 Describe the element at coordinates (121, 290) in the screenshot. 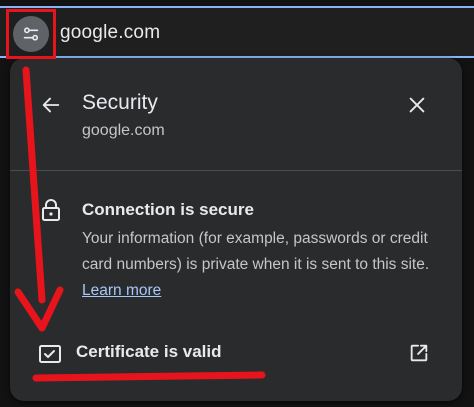

I see `learn-more-link: Learn more` at that location.